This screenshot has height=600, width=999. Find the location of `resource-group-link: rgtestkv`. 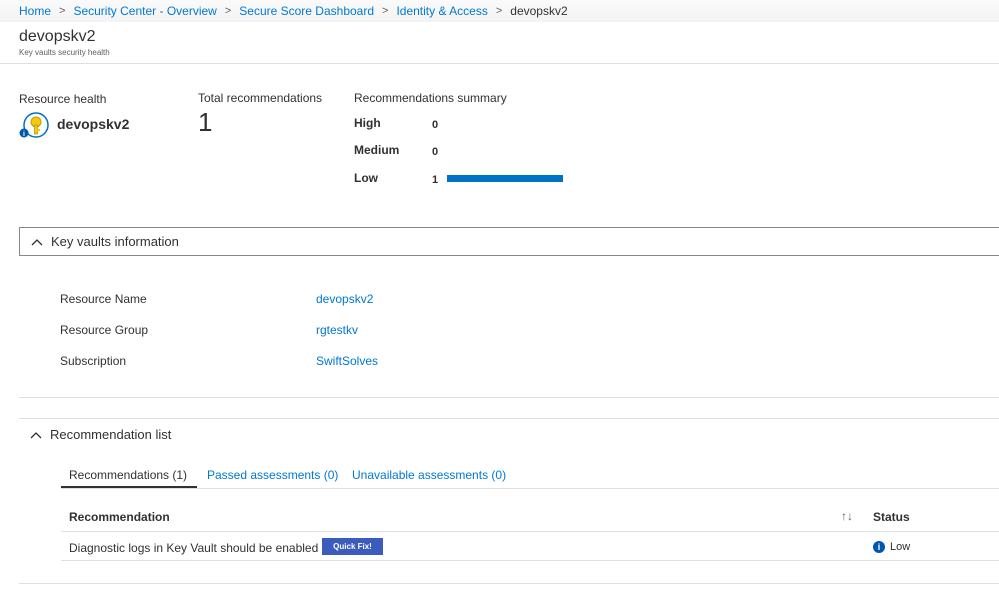

resource-group-link: rgtestkv is located at coordinates (337, 330).